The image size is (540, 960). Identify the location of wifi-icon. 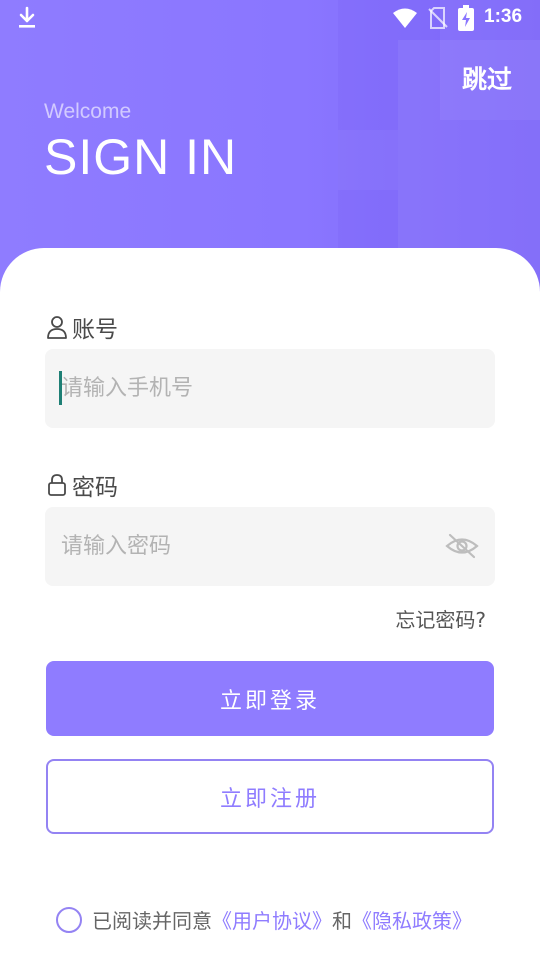
(405, 18).